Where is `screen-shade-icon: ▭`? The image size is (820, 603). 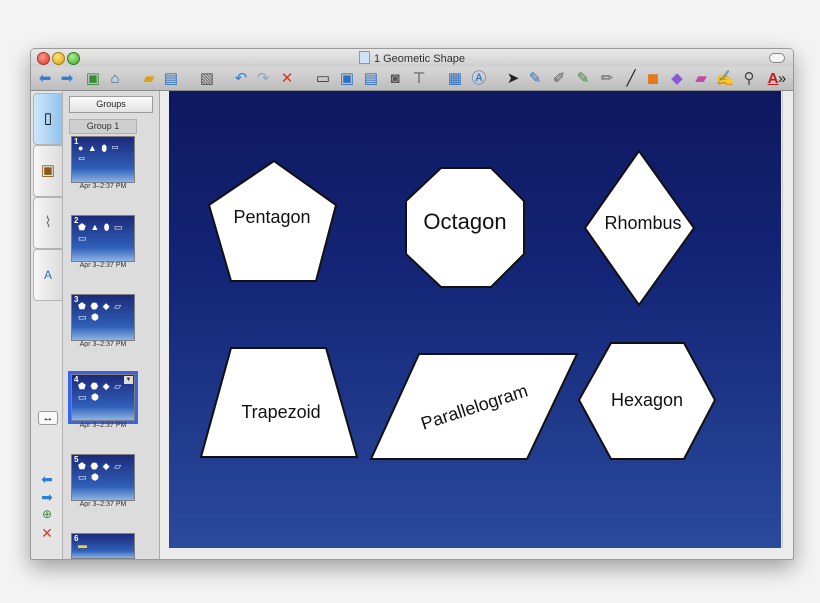
screen-shade-icon: ▭ is located at coordinates (323, 78).